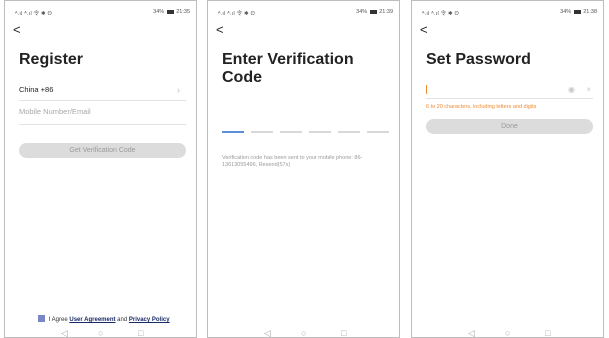 The image size is (609, 338). I want to click on status-bar: ᴬ.ıl ᴬ.ıl 令 ✱ ʘ 34% 21:38, so click(509, 13).